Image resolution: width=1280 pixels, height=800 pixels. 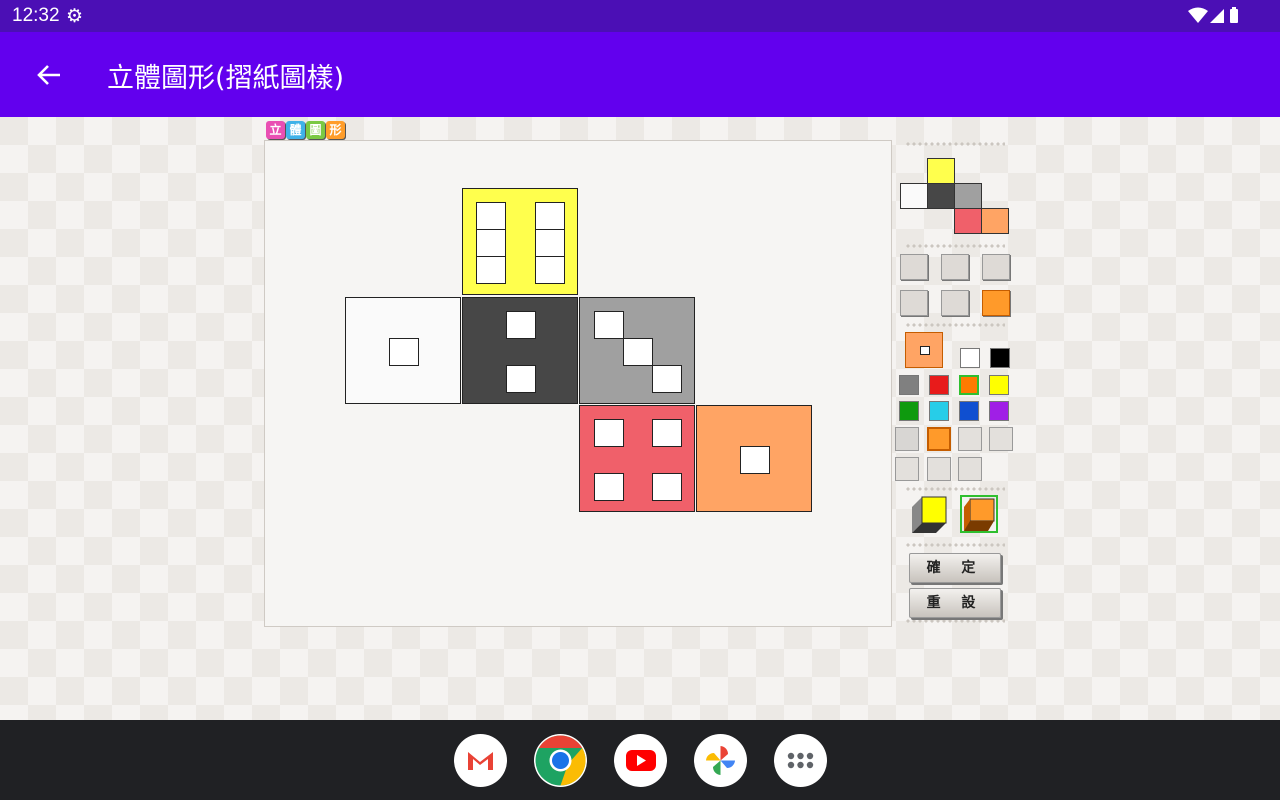 I want to click on status-icons, so click(x=1215, y=18).